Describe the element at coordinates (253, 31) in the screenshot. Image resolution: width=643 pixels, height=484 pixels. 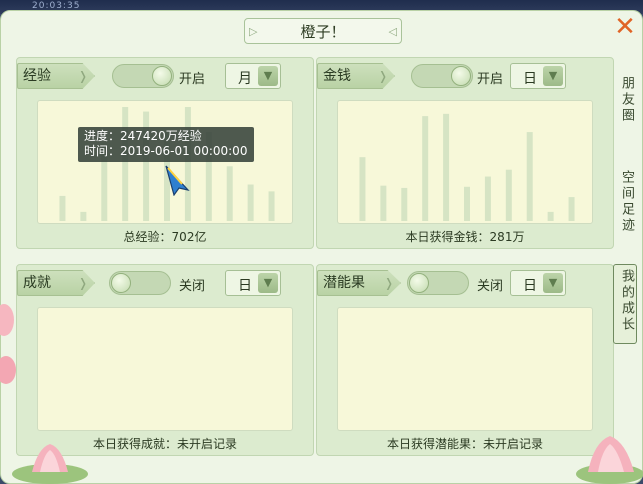
I see `title-left-ornament-icon: ▷` at that location.